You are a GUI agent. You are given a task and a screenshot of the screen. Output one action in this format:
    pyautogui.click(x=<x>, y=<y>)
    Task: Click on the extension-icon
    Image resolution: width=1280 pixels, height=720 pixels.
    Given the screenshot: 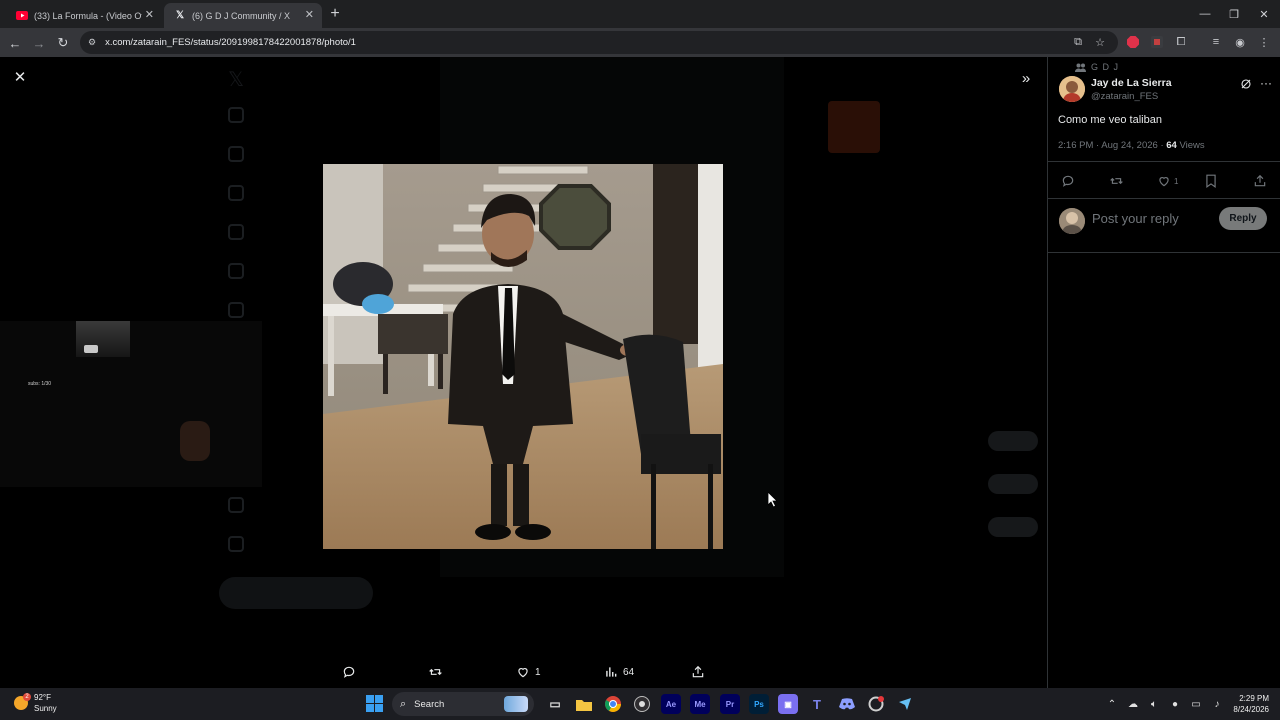 What is the action you would take?
    pyautogui.click(x=1157, y=42)
    